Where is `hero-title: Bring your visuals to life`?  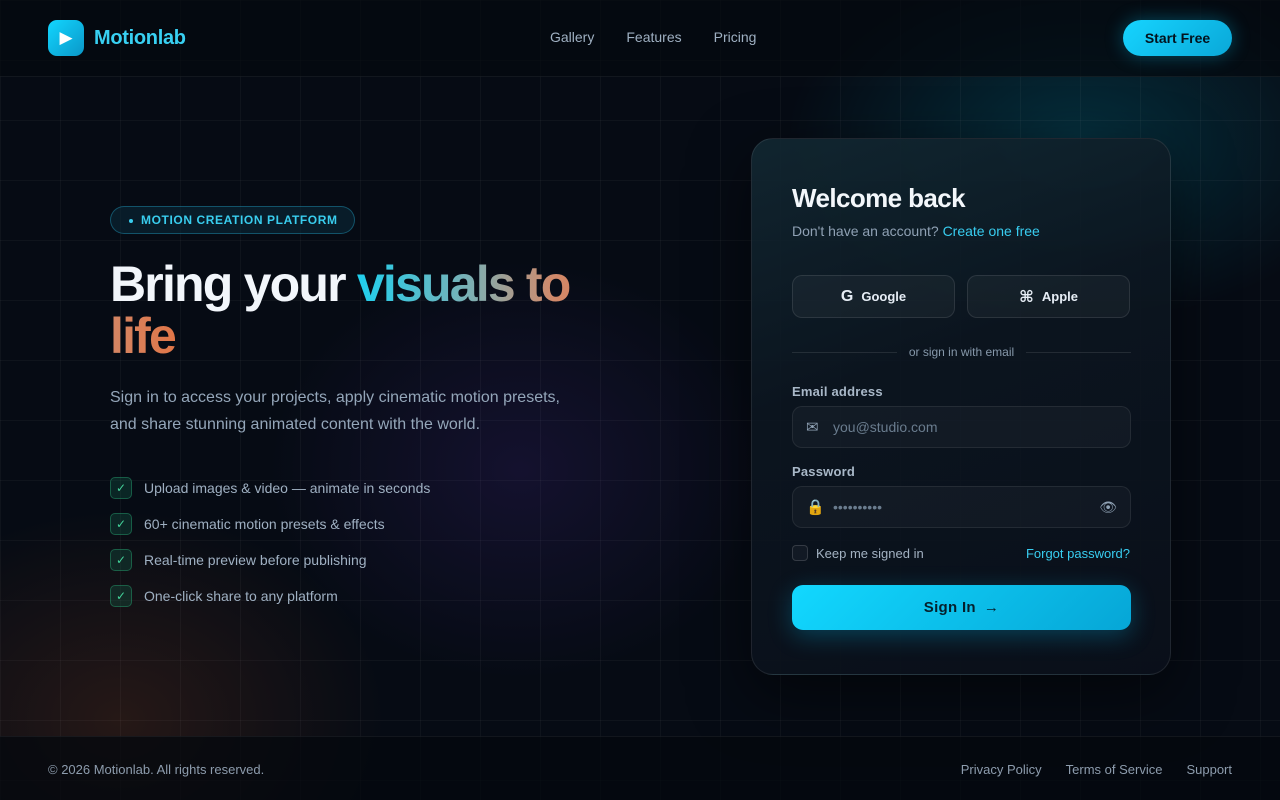 hero-title: Bring your visuals to life is located at coordinates (370, 310).